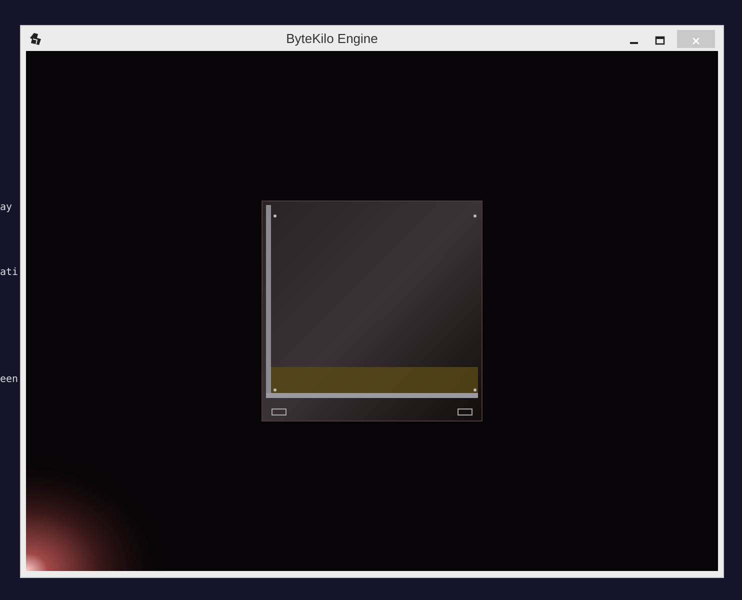 This screenshot has width=742, height=600. I want to click on app-logo-icon, so click(36, 39).